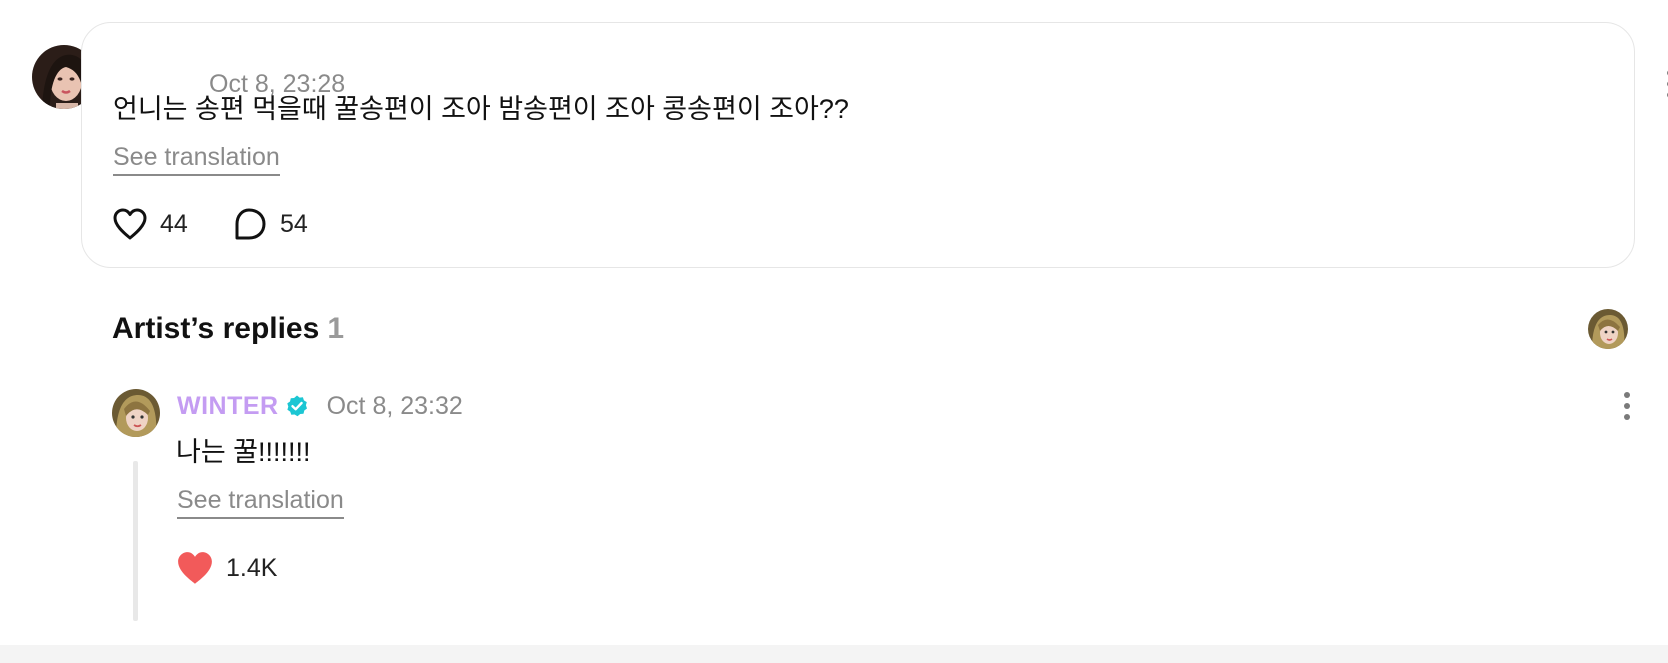 Image resolution: width=1668 pixels, height=663 pixels. I want to click on more-options-icon, so click(1664, 84).